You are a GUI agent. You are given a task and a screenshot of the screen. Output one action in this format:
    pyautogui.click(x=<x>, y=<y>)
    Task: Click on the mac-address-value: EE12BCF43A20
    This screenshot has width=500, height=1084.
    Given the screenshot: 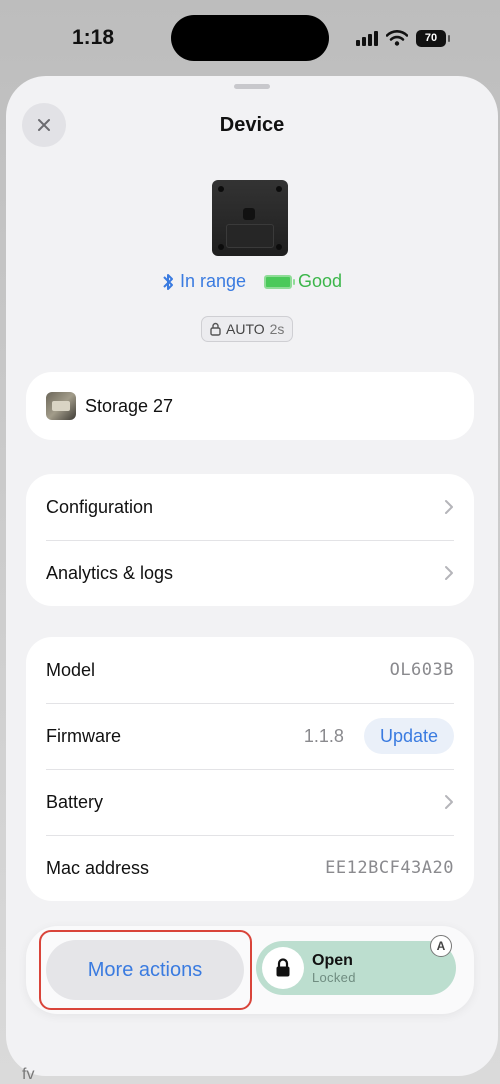 What is the action you would take?
    pyautogui.click(x=389, y=868)
    